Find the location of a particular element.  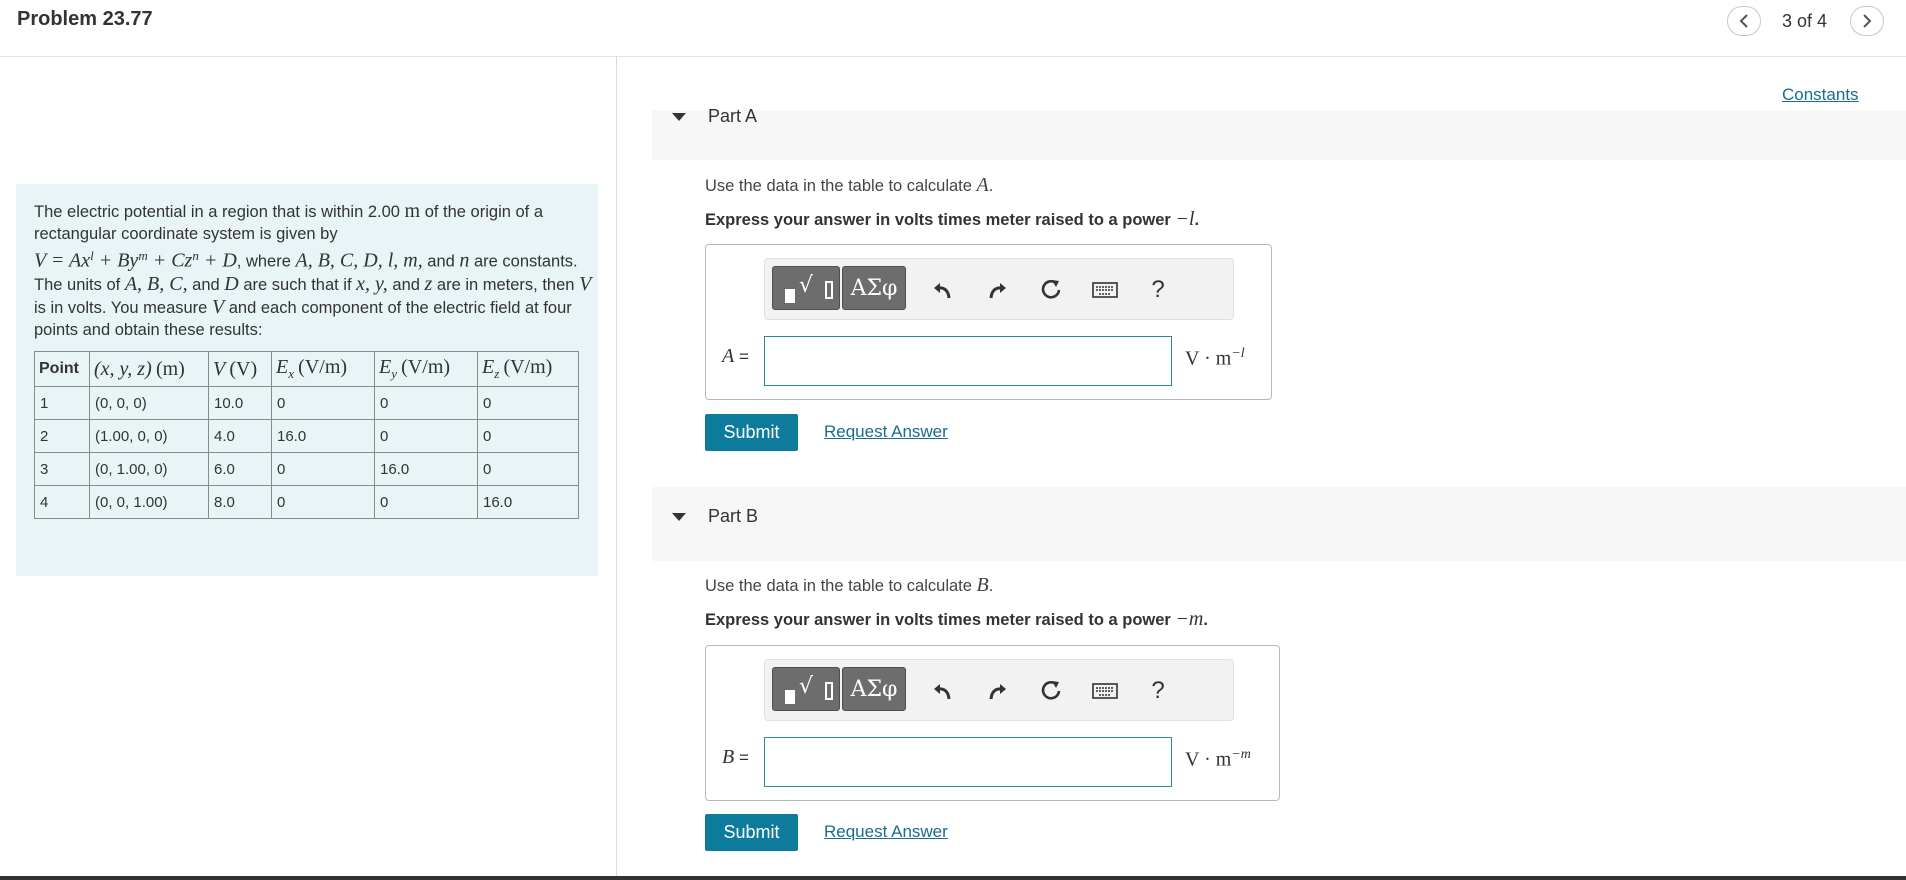

part-a-header: Part A is located at coordinates (1279, 133).